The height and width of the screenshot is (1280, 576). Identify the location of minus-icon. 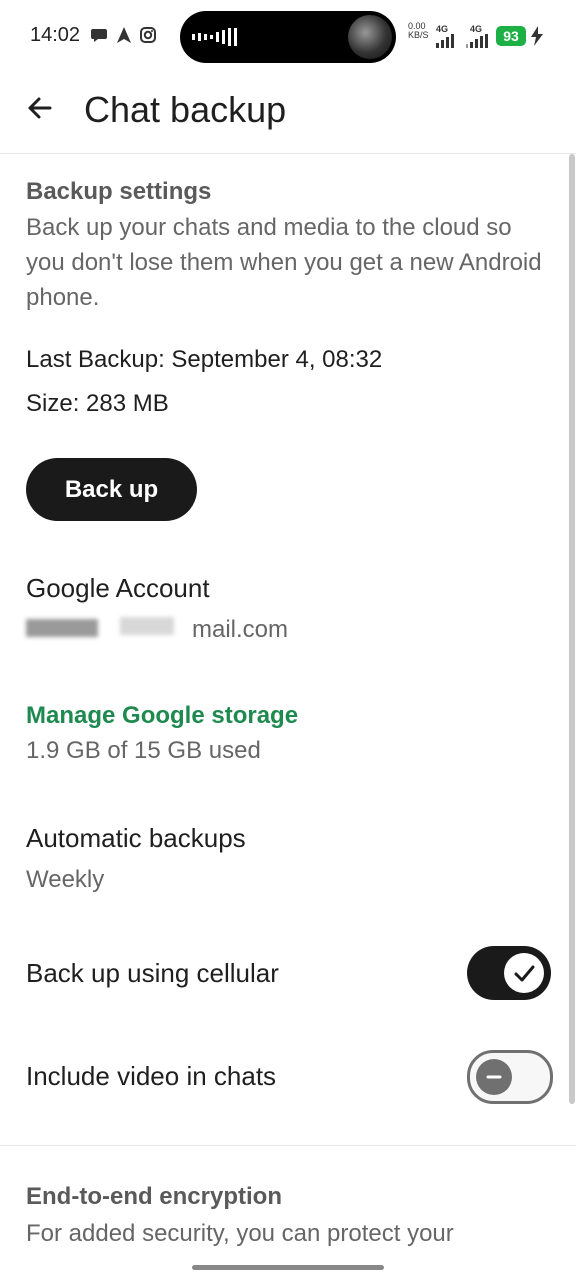
(494, 1077).